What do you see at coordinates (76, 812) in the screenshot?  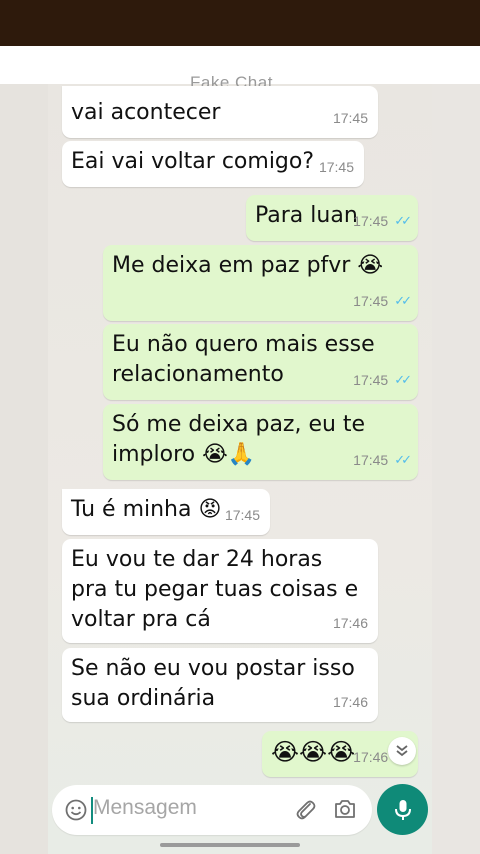 I see `emoji-icon` at bounding box center [76, 812].